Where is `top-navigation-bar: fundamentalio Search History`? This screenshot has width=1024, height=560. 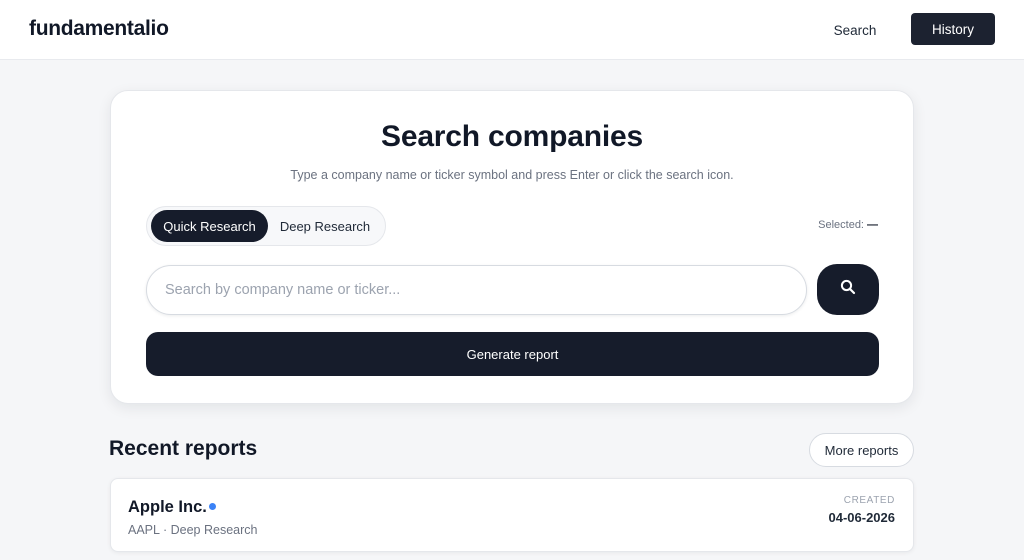
top-navigation-bar: fundamentalio Search History is located at coordinates (512, 30).